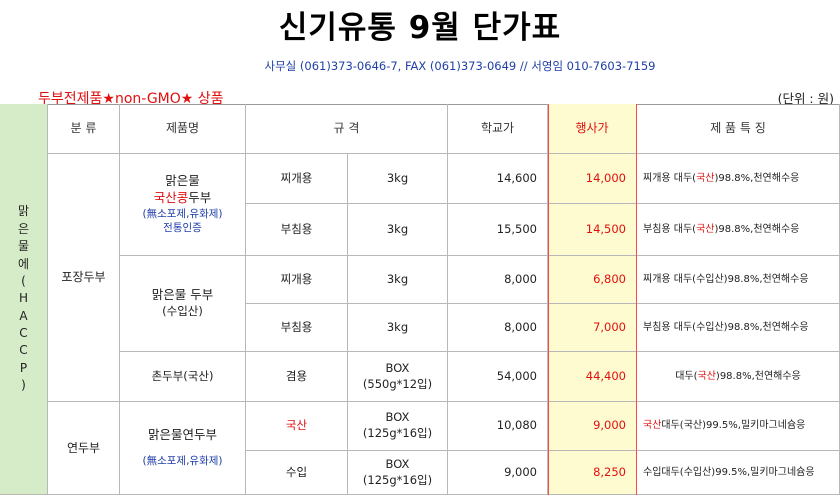  Describe the element at coordinates (23, 228) in the screenshot. I see `side-char: 은` at that location.